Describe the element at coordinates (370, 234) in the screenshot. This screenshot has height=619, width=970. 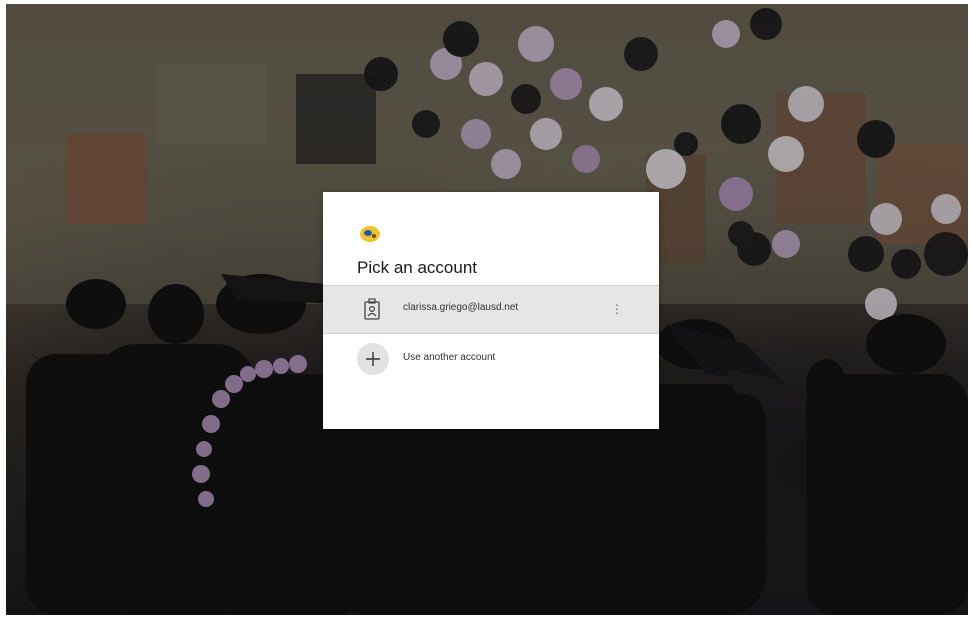
I see `lausd-seal-icon` at that location.